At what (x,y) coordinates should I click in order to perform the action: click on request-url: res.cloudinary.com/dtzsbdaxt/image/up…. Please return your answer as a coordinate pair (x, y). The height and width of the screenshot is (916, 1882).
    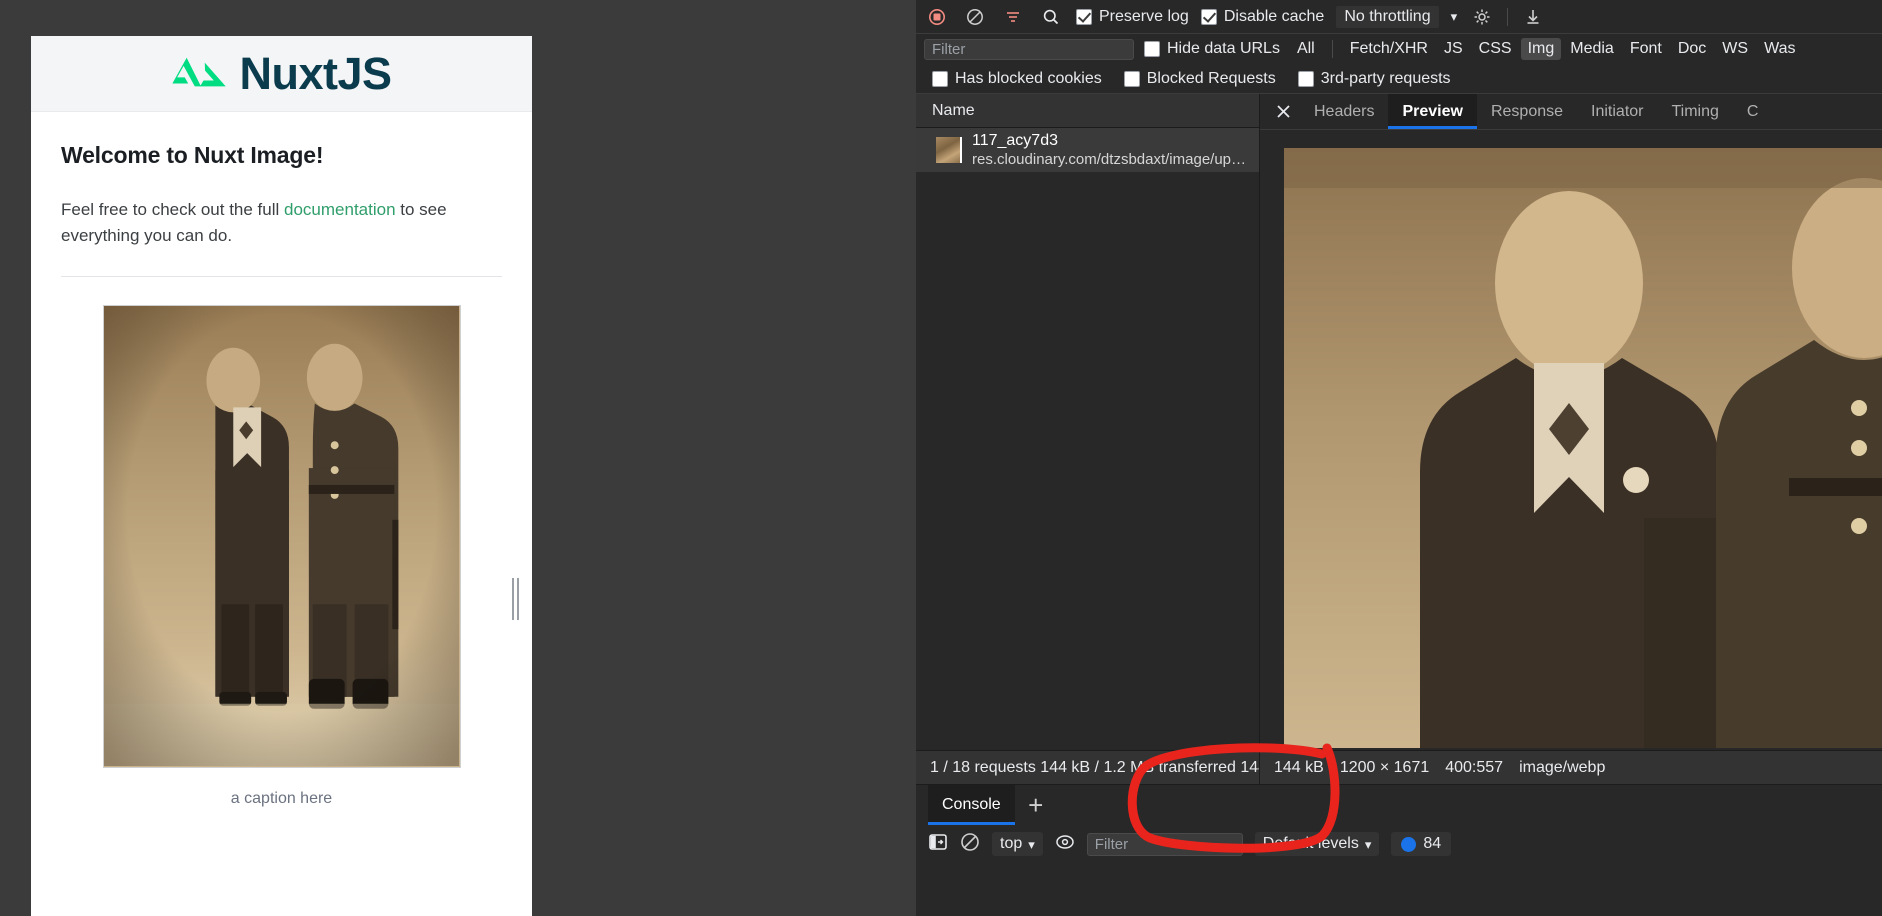
    Looking at the image, I should click on (1109, 159).